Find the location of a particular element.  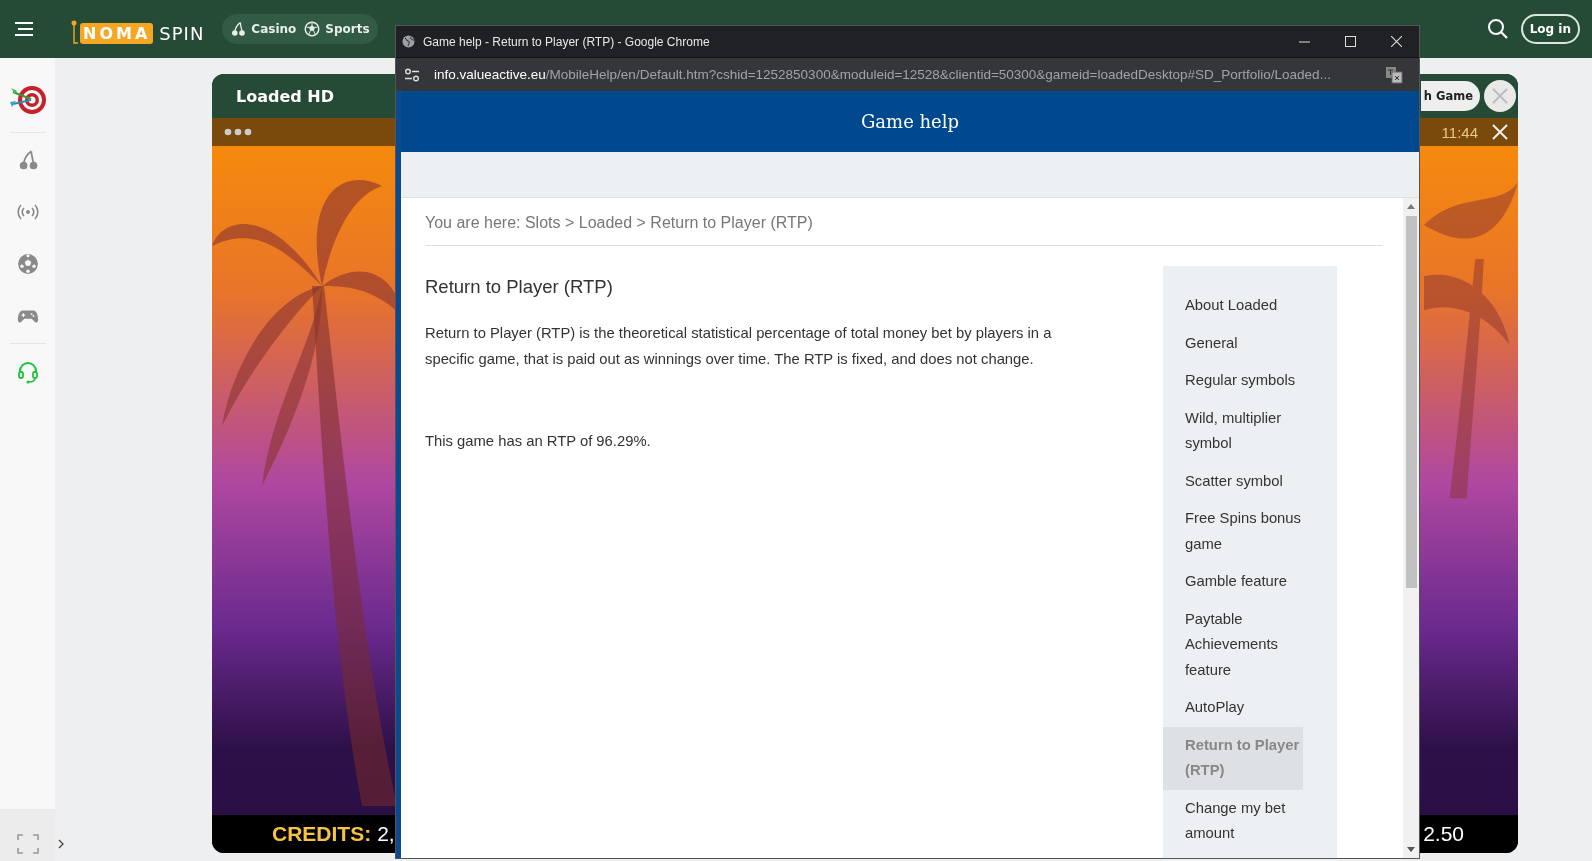

menu-icon is located at coordinates (24, 29).